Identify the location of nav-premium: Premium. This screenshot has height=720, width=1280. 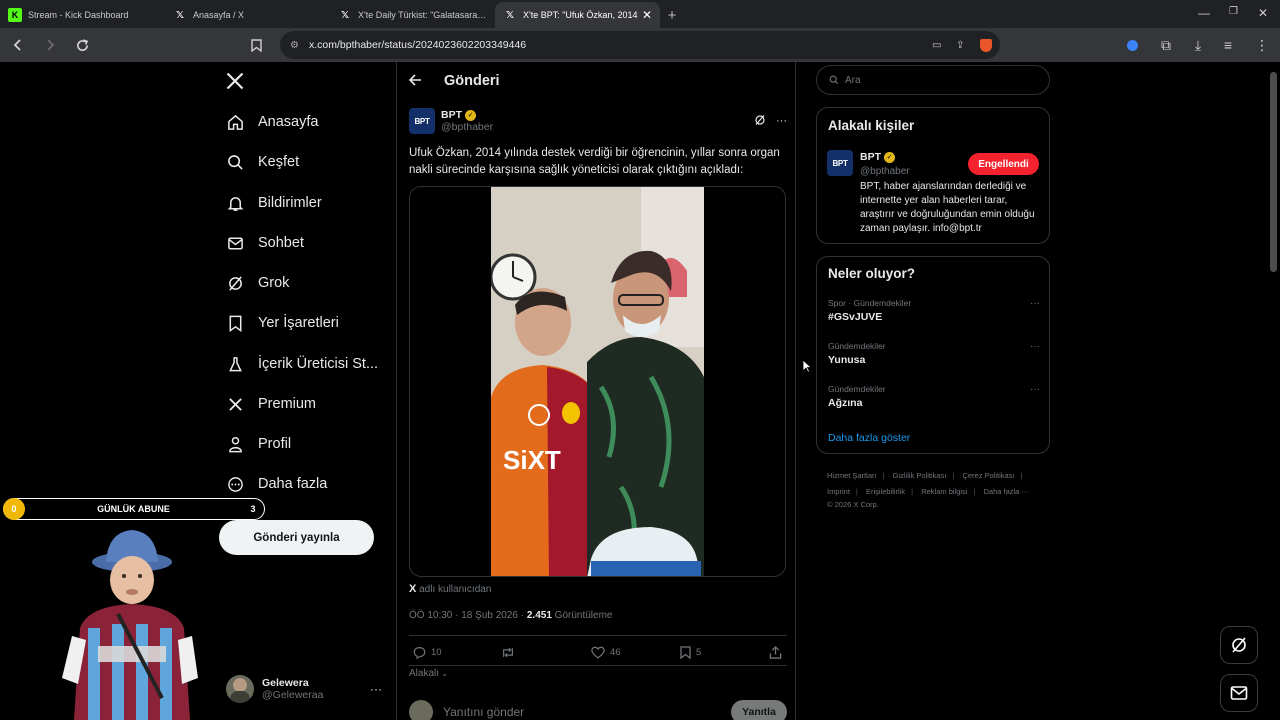
(271, 404).